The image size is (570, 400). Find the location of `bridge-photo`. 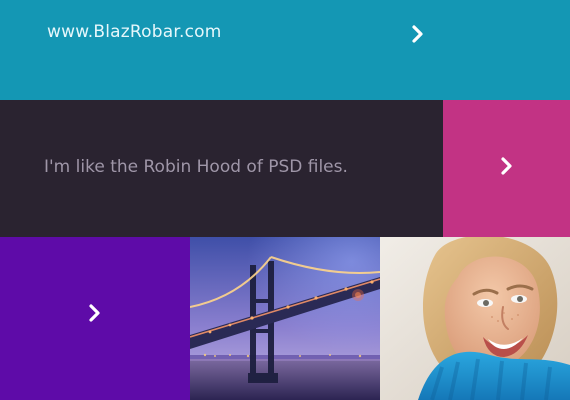

bridge-photo is located at coordinates (285, 318).